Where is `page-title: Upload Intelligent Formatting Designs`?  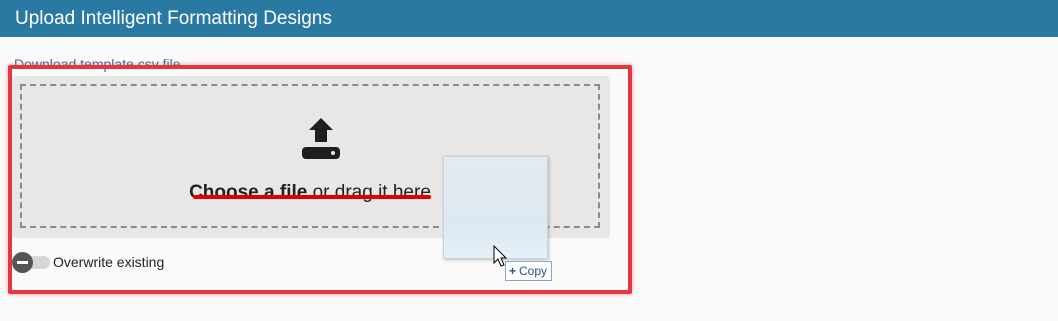 page-title: Upload Intelligent Formatting Designs is located at coordinates (173, 18).